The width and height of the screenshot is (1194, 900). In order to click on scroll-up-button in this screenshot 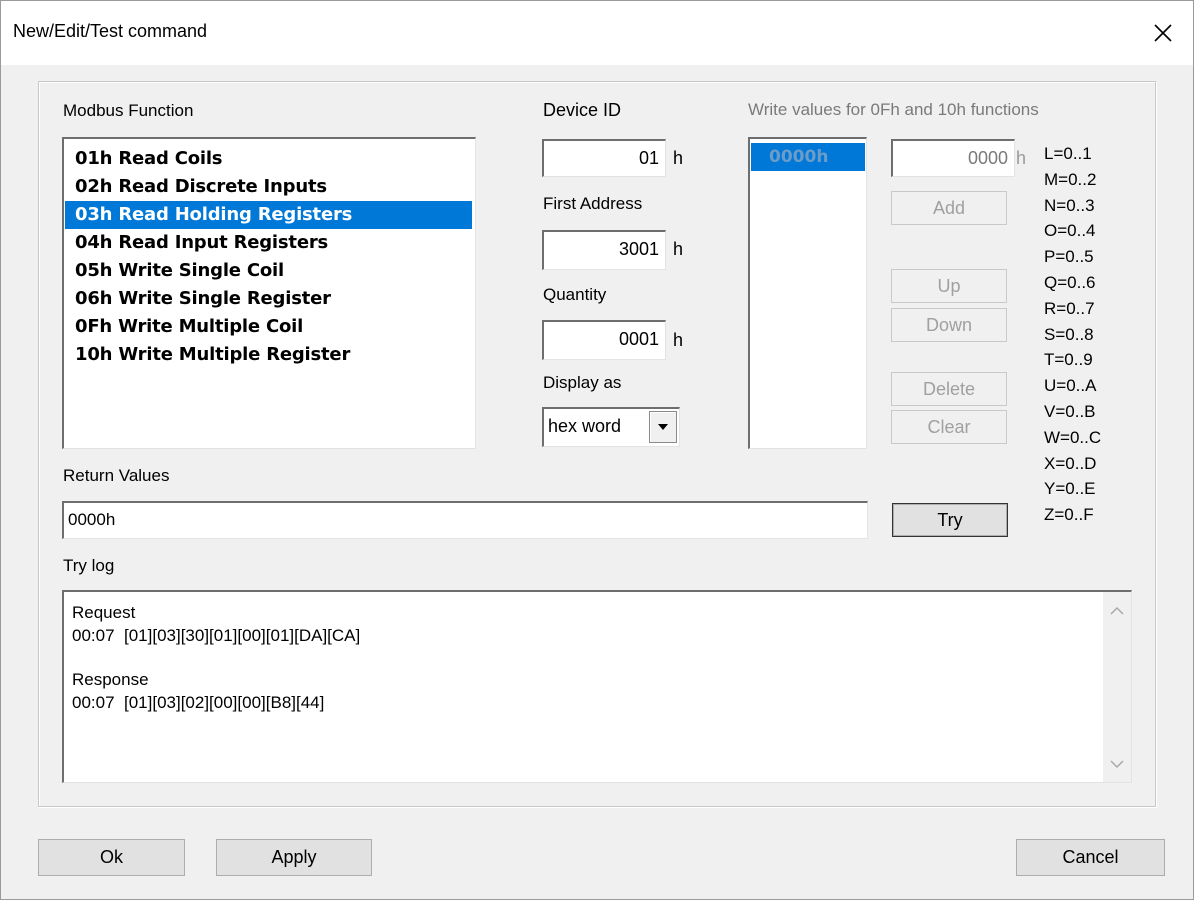, I will do `click(1117, 610)`.